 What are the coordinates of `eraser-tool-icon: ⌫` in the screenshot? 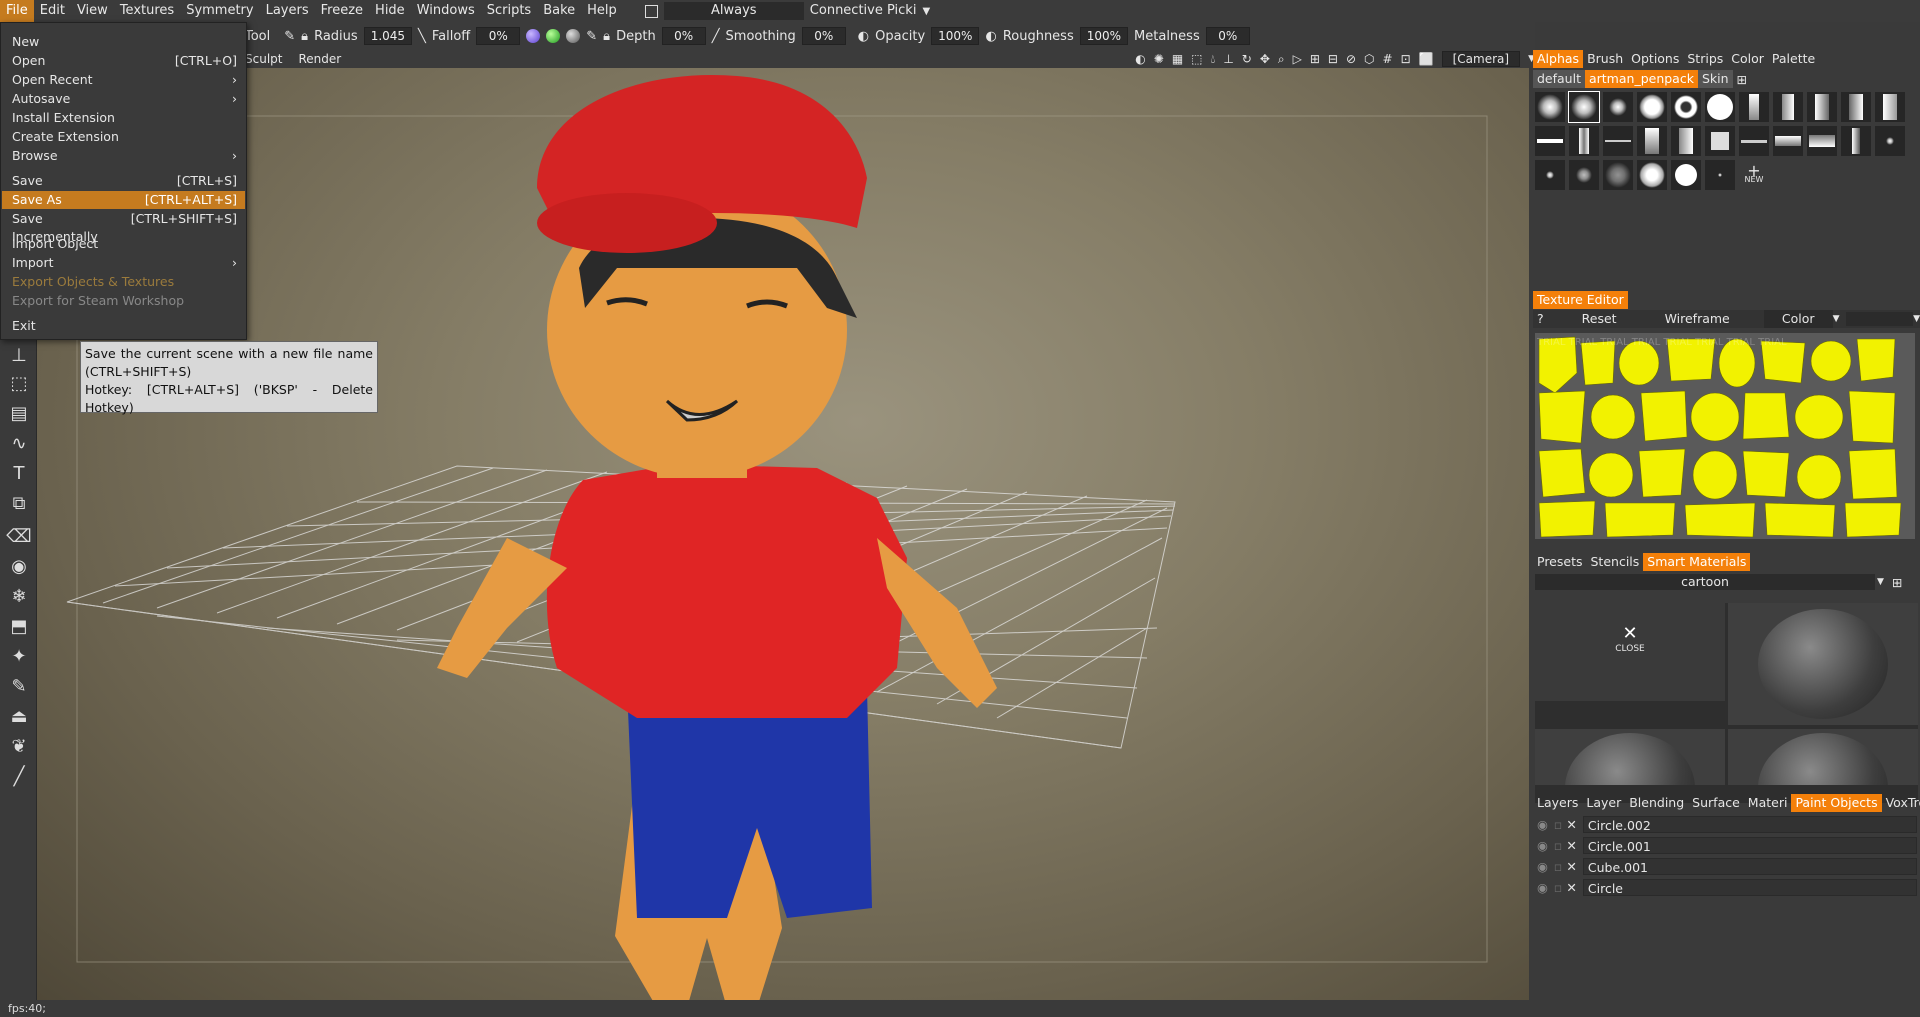 It's located at (19, 537).